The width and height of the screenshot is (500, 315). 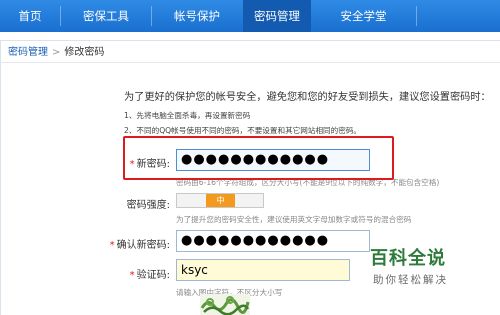 I want to click on breadcrumb-password-management: 密码管理, so click(x=28, y=52).